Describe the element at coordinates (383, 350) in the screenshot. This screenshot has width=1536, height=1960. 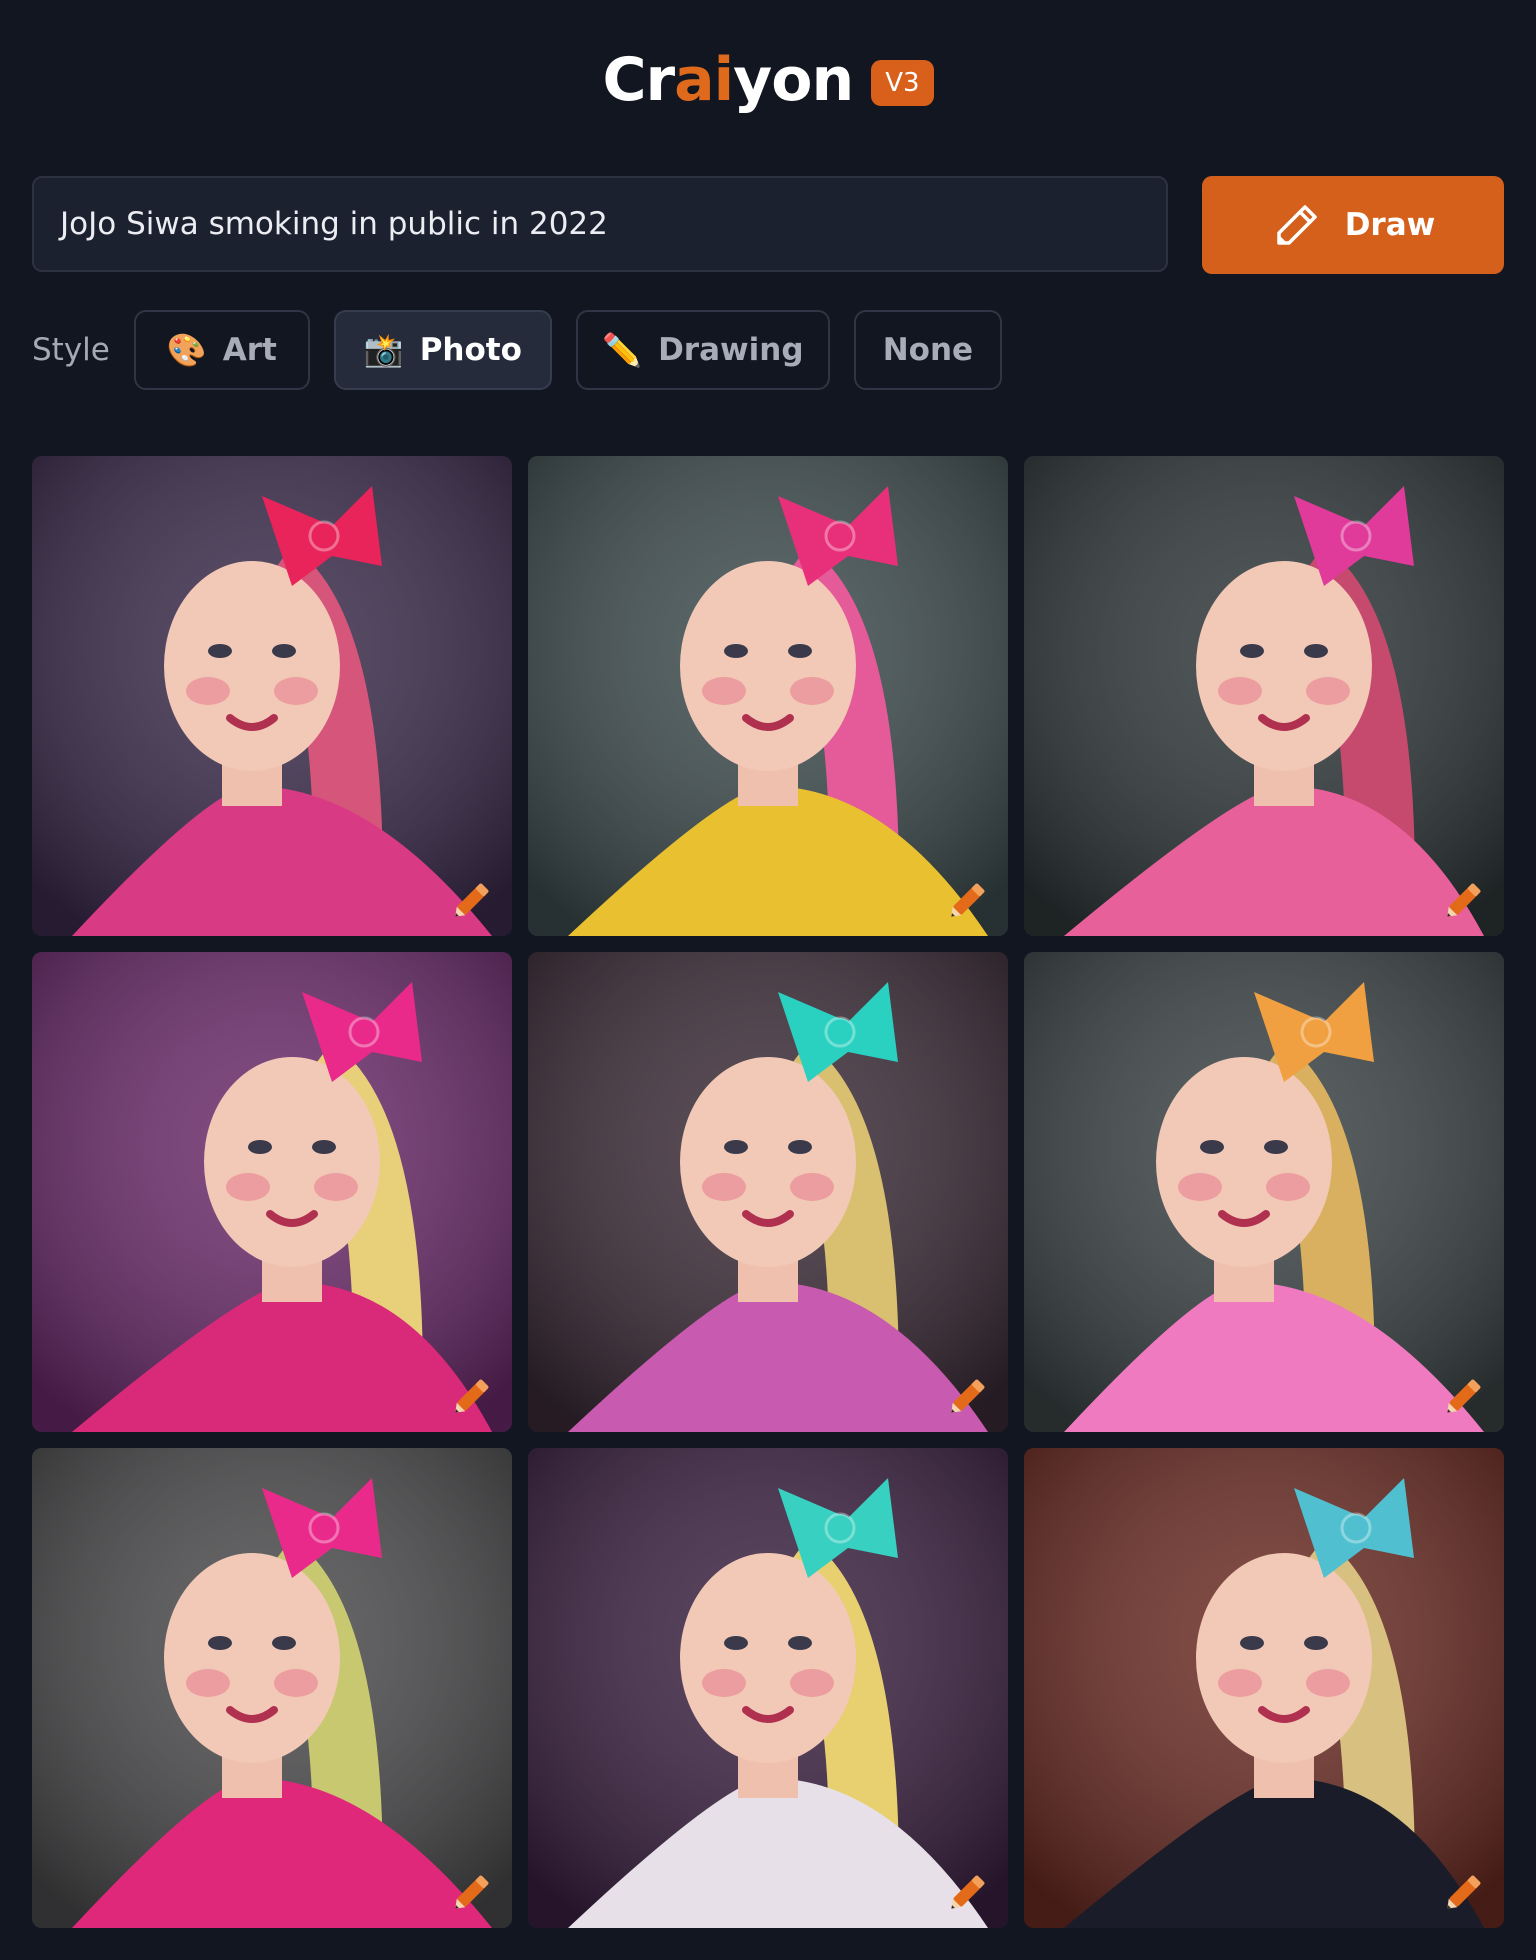
I see `camera-flash-icon: 📸` at that location.